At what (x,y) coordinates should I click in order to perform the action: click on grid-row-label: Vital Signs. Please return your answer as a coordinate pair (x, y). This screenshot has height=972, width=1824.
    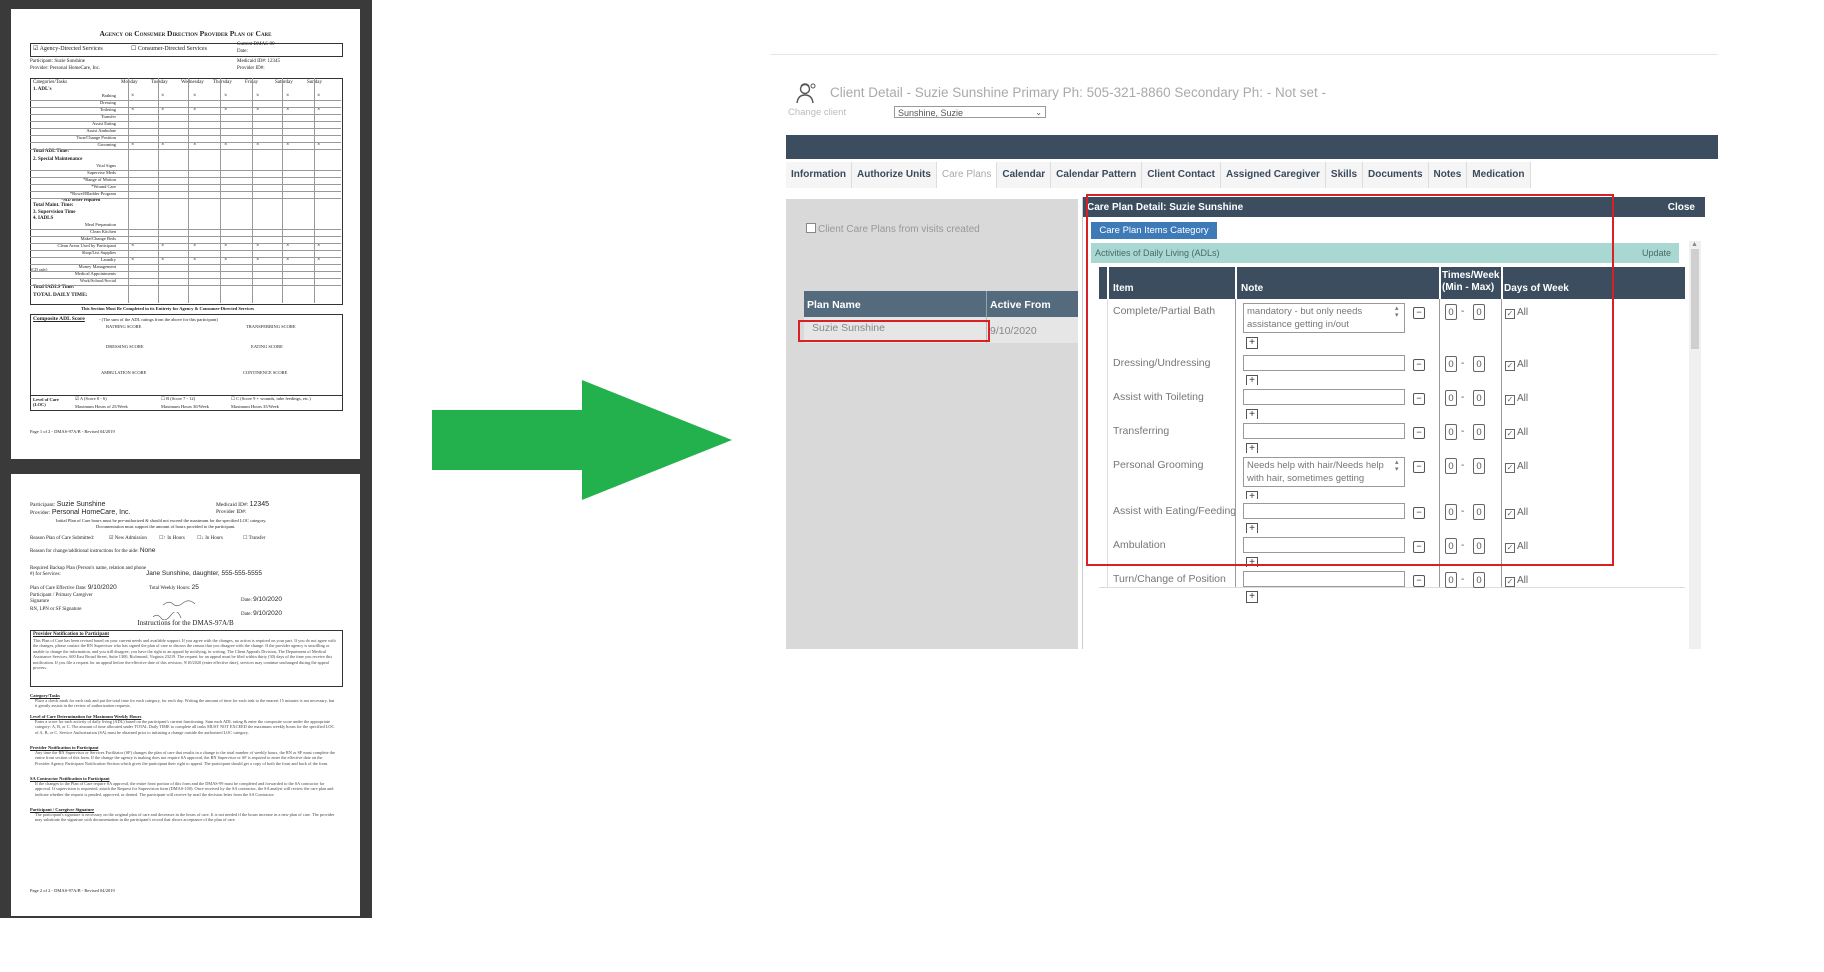
    Looking at the image, I should click on (106, 165).